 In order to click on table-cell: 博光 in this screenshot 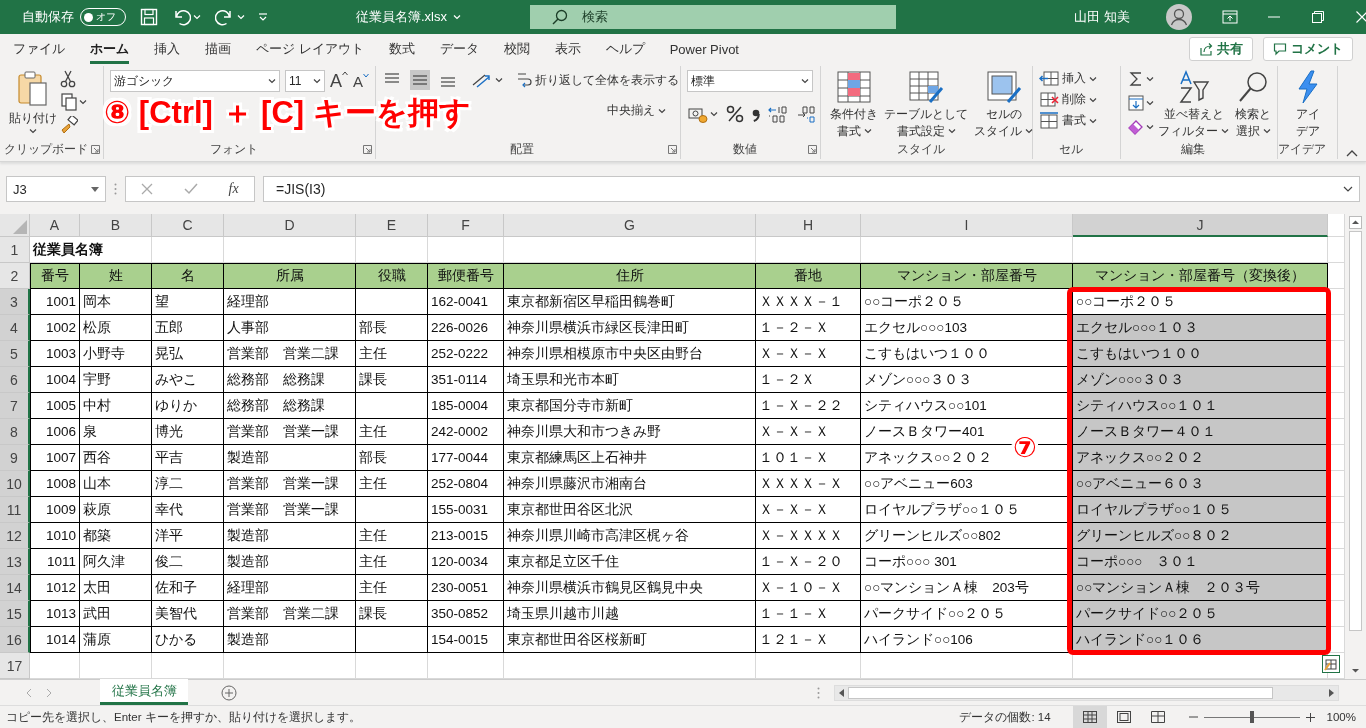, I will do `click(188, 432)`.